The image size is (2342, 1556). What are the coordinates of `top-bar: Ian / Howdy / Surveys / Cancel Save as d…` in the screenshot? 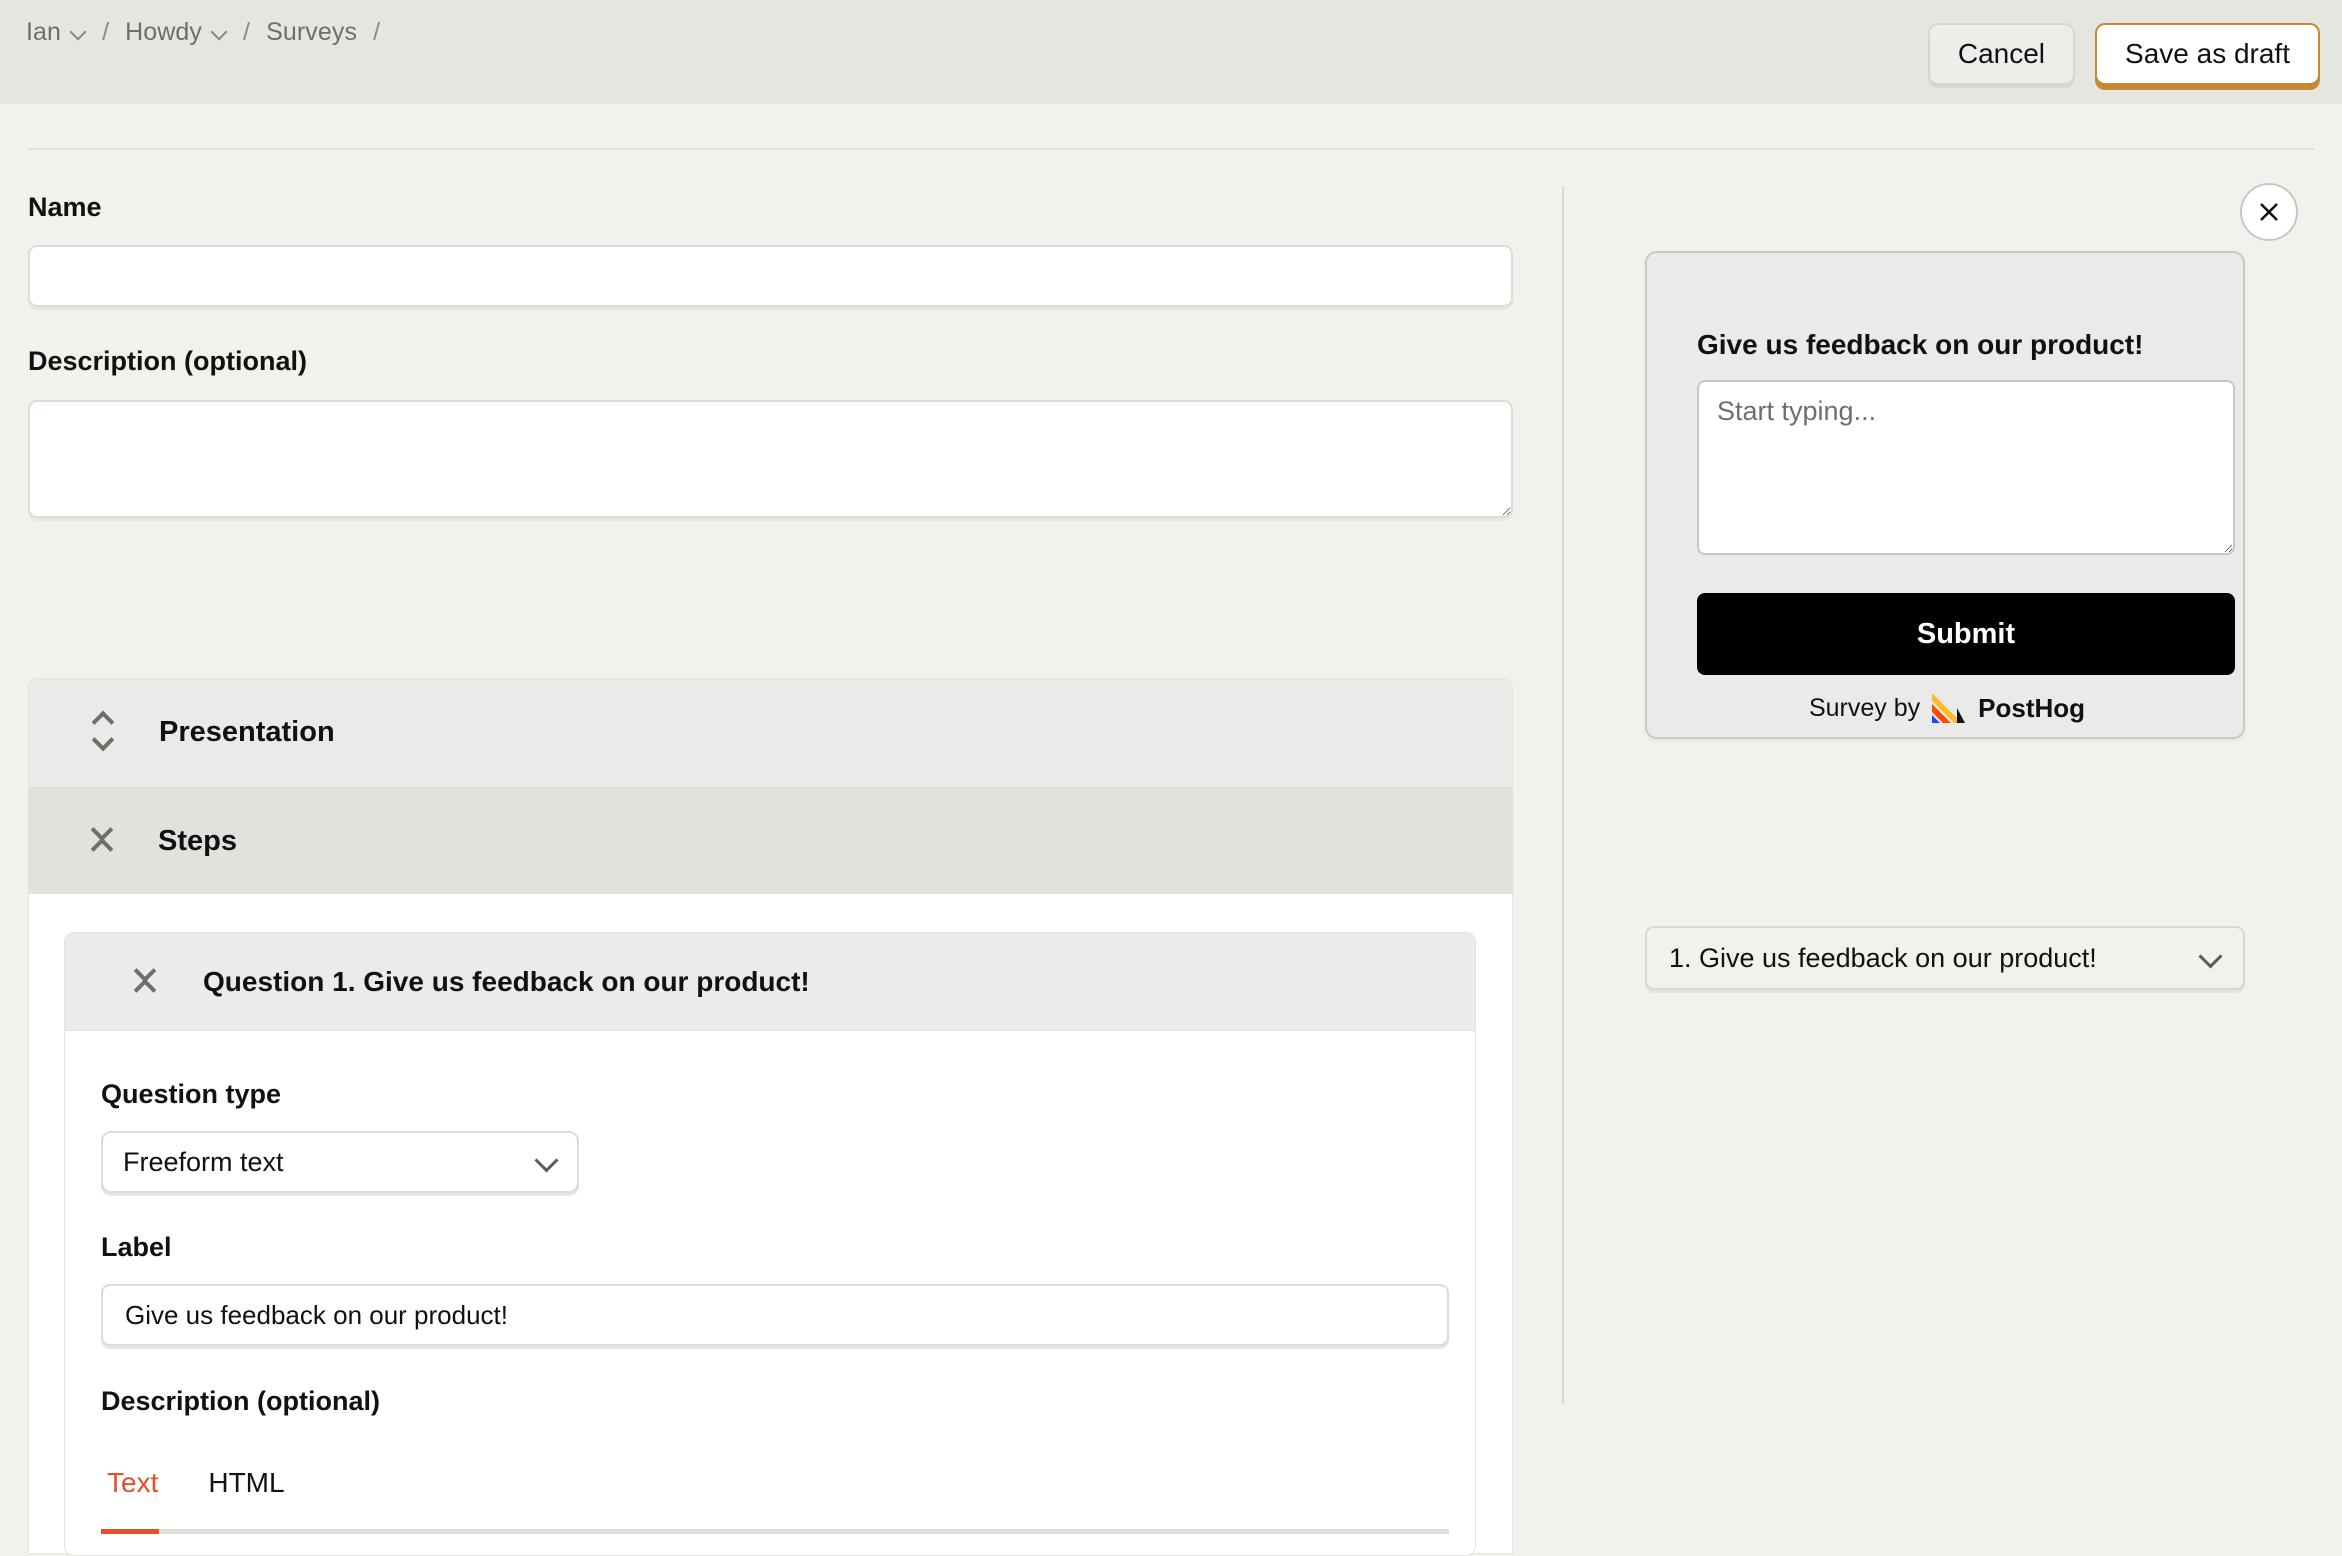 It's located at (1171, 52).